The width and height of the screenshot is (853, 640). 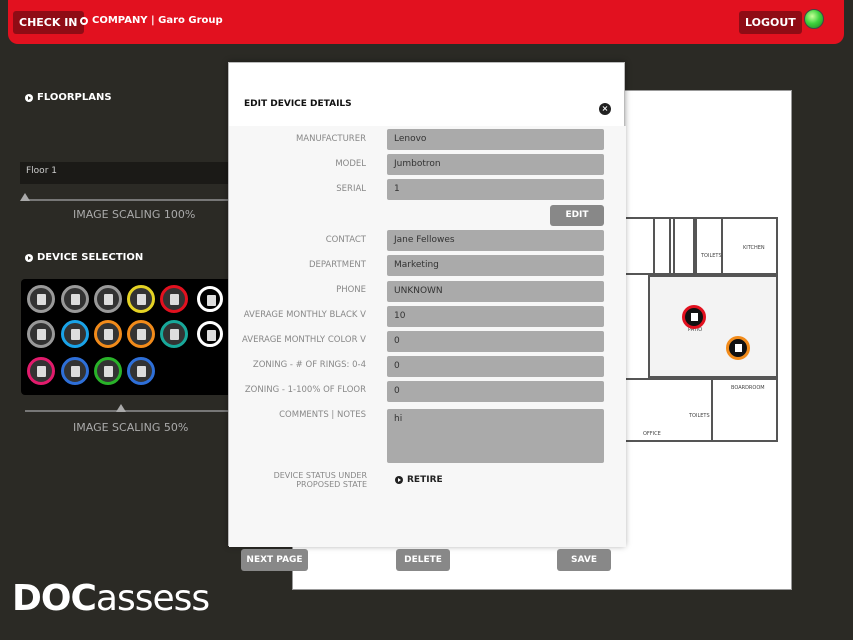 I want to click on logo-bold: DOC, so click(x=54, y=598).